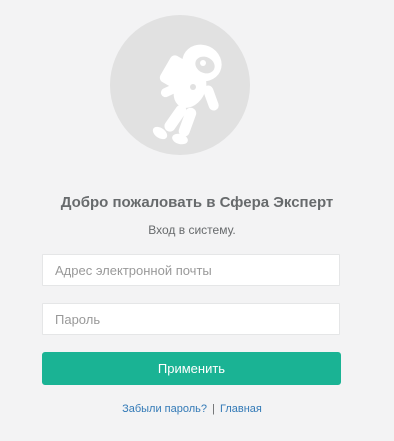 This screenshot has width=394, height=441. I want to click on footer-links: Забыли пароль? | Главная, so click(192, 409).